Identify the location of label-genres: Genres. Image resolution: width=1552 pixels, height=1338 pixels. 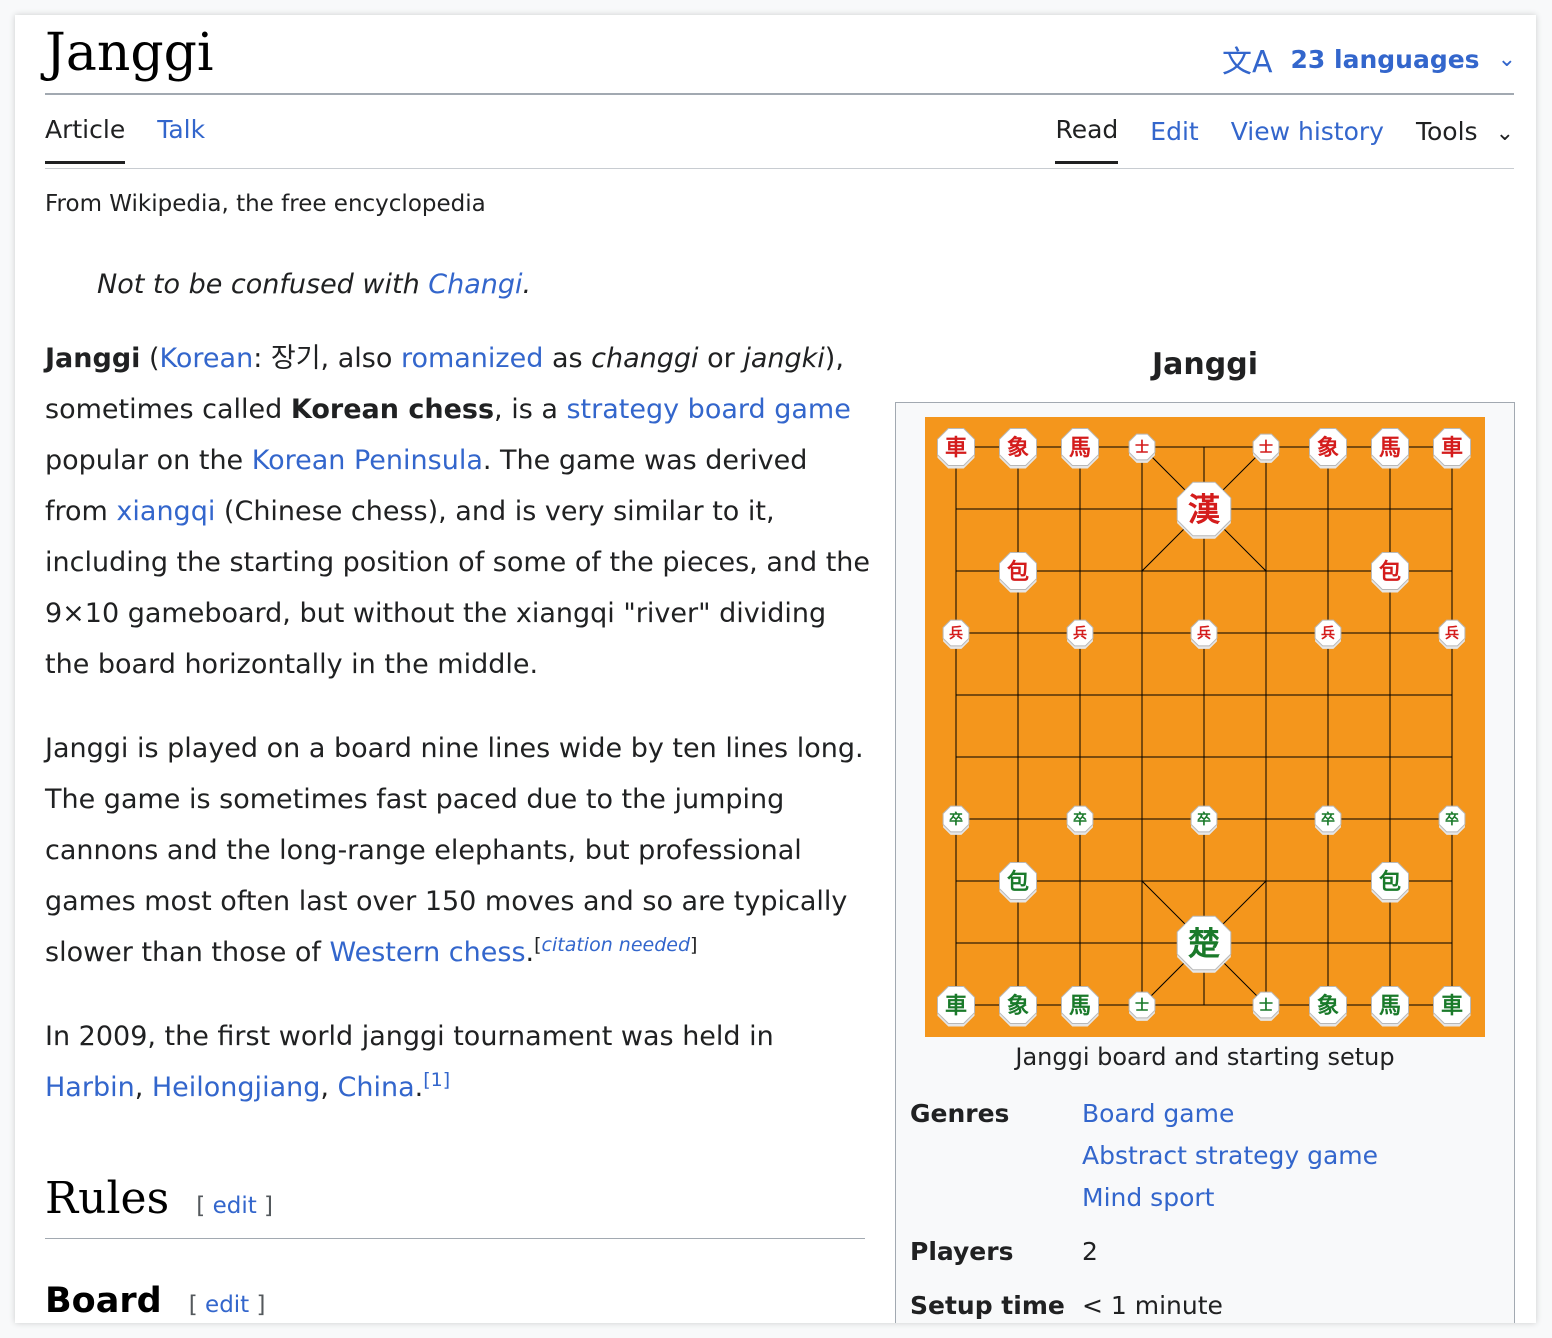
(960, 1113).